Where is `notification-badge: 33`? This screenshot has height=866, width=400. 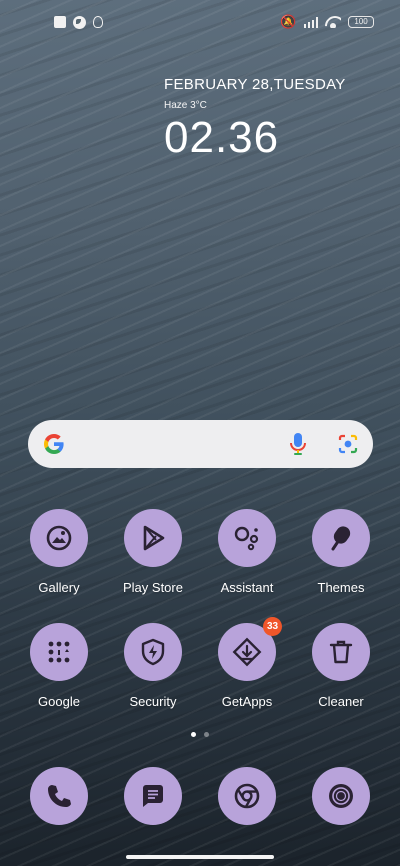 notification-badge: 33 is located at coordinates (272, 626).